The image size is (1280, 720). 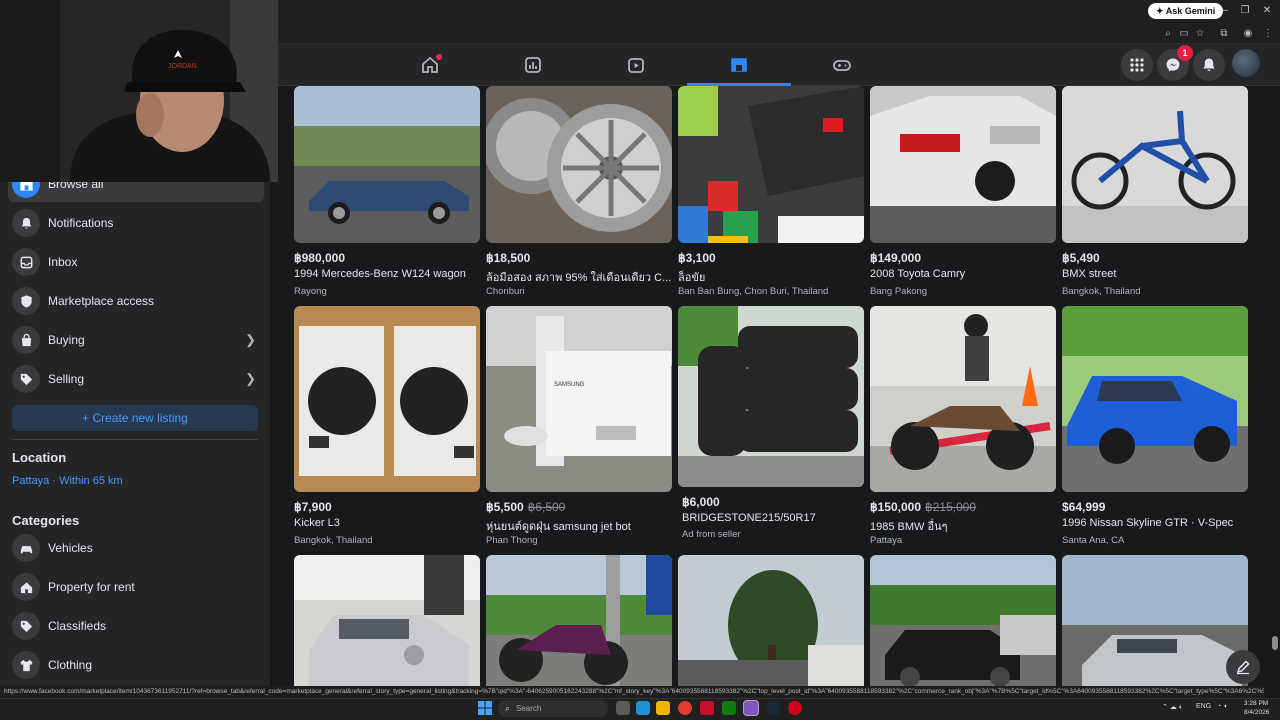 I want to click on chrome-icon, so click(x=685, y=708).